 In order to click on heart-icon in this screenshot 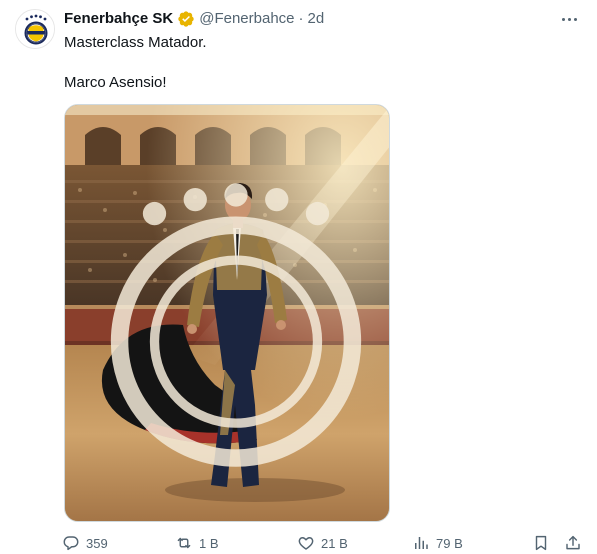, I will do `click(306, 543)`.